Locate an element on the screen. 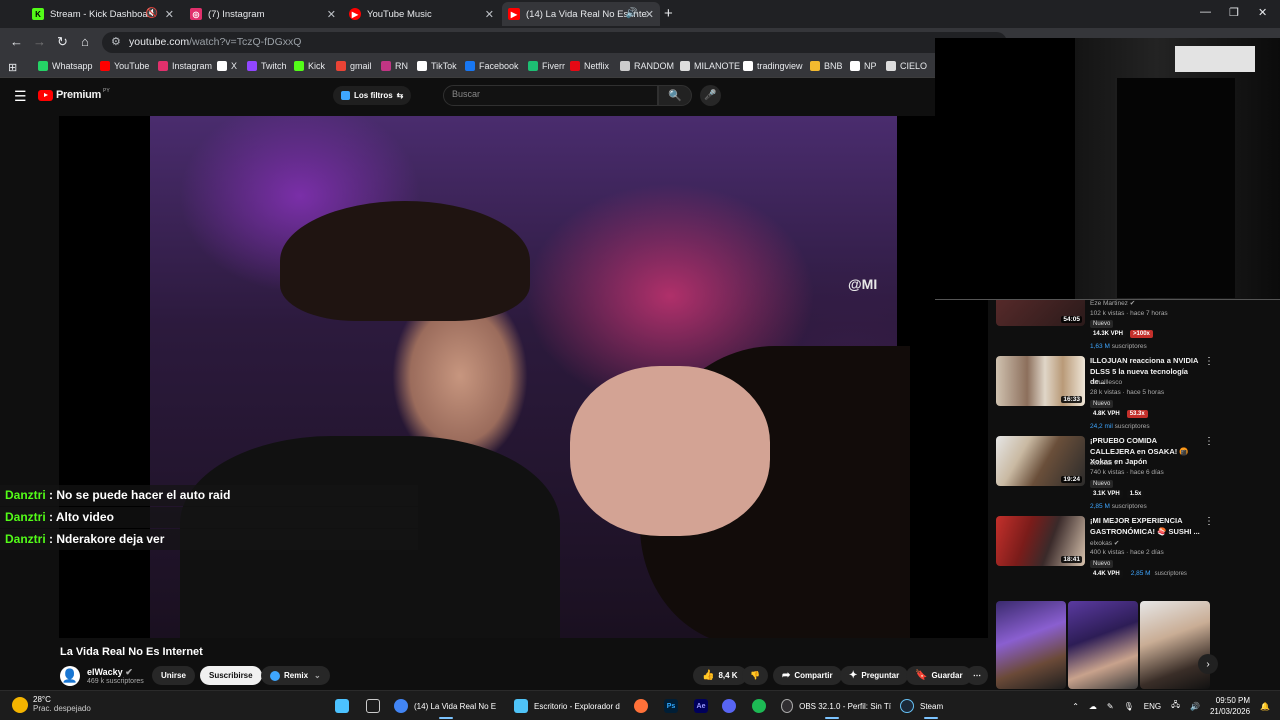  language-indicator: ENG is located at coordinates (1152, 706).